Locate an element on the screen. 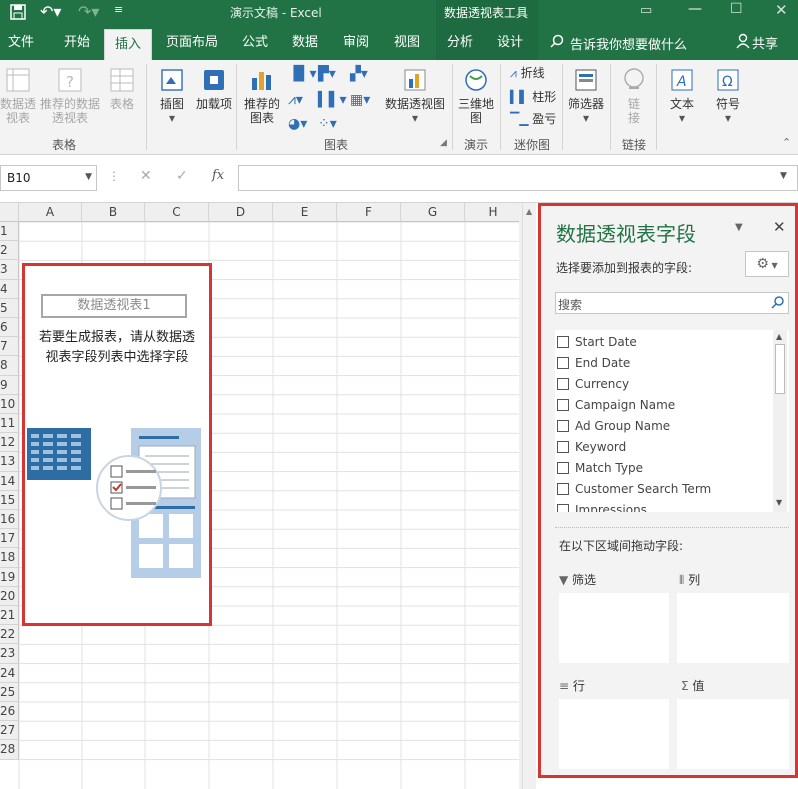 Image resolution: width=798 pixels, height=789 pixels. tab-home: 开始 is located at coordinates (77, 42).